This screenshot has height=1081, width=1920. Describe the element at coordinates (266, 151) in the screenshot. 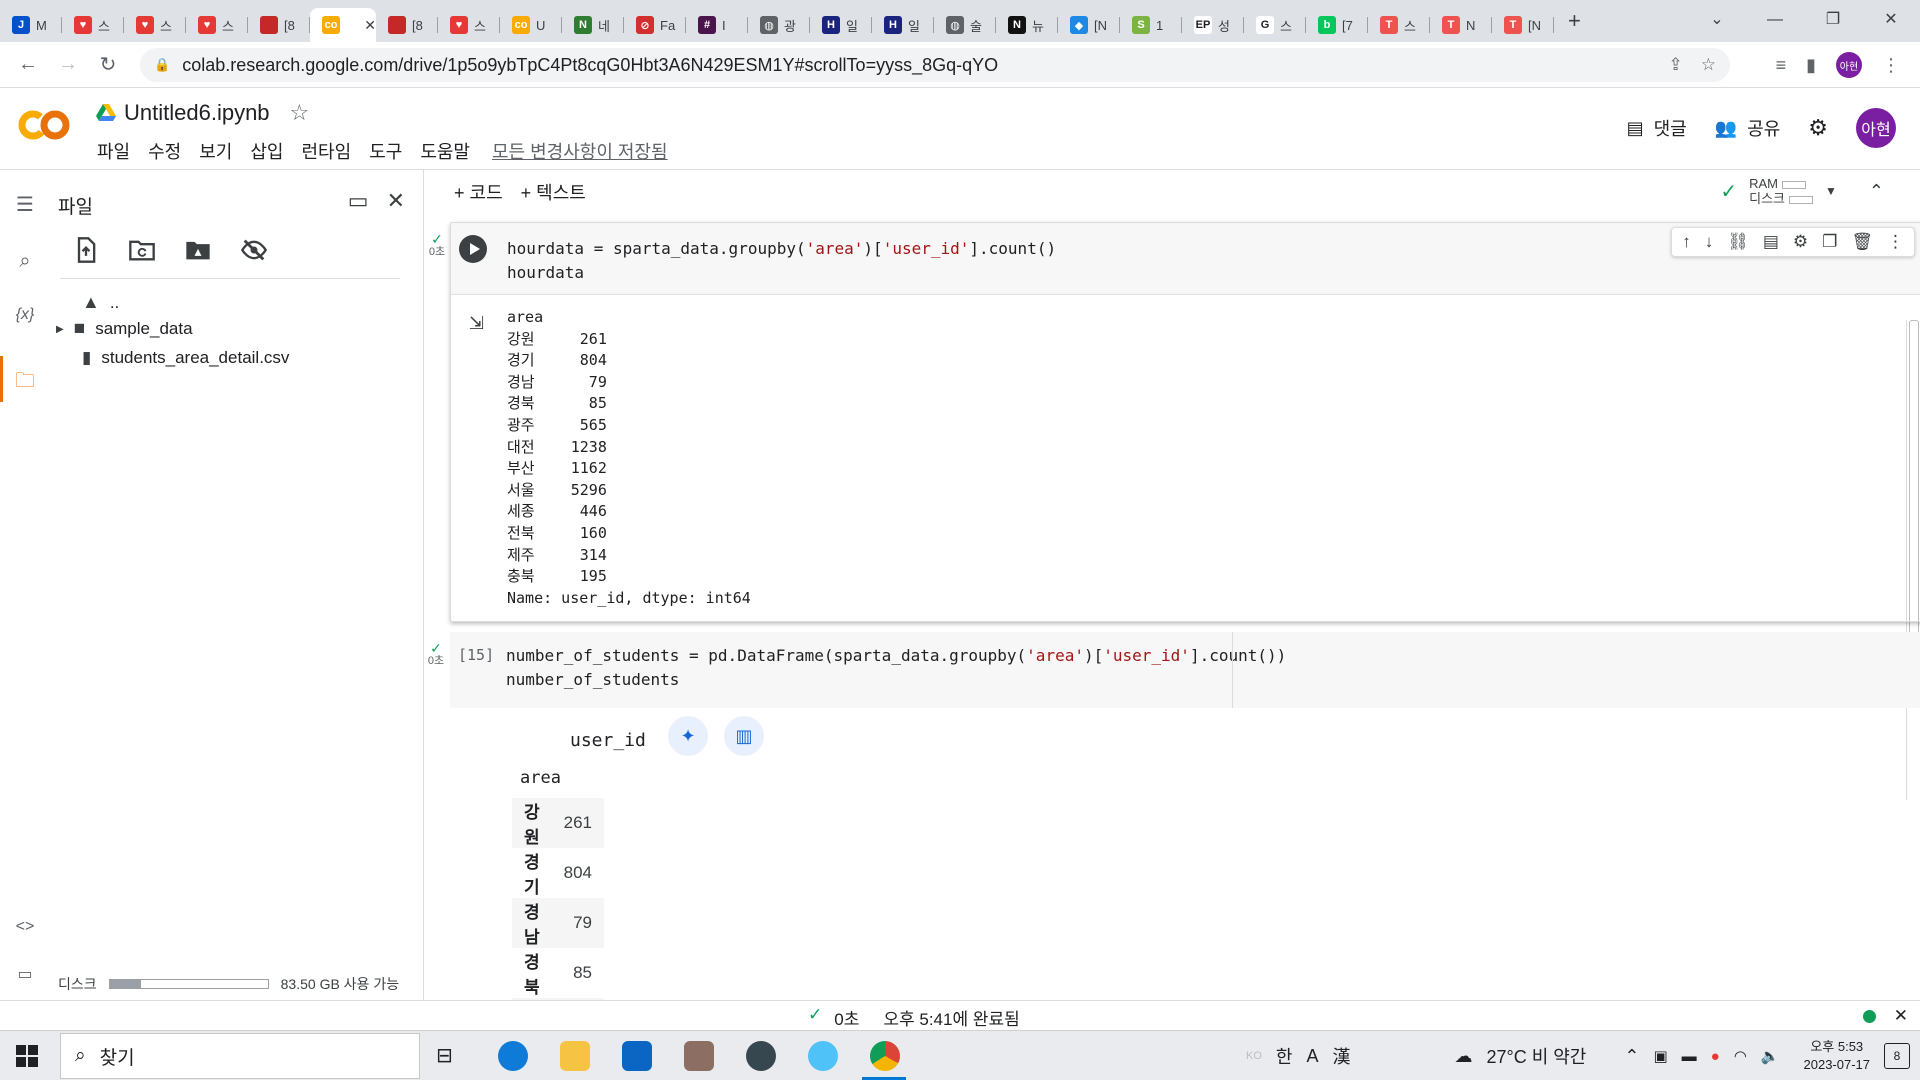

I see `menu-insert: 삽입` at that location.